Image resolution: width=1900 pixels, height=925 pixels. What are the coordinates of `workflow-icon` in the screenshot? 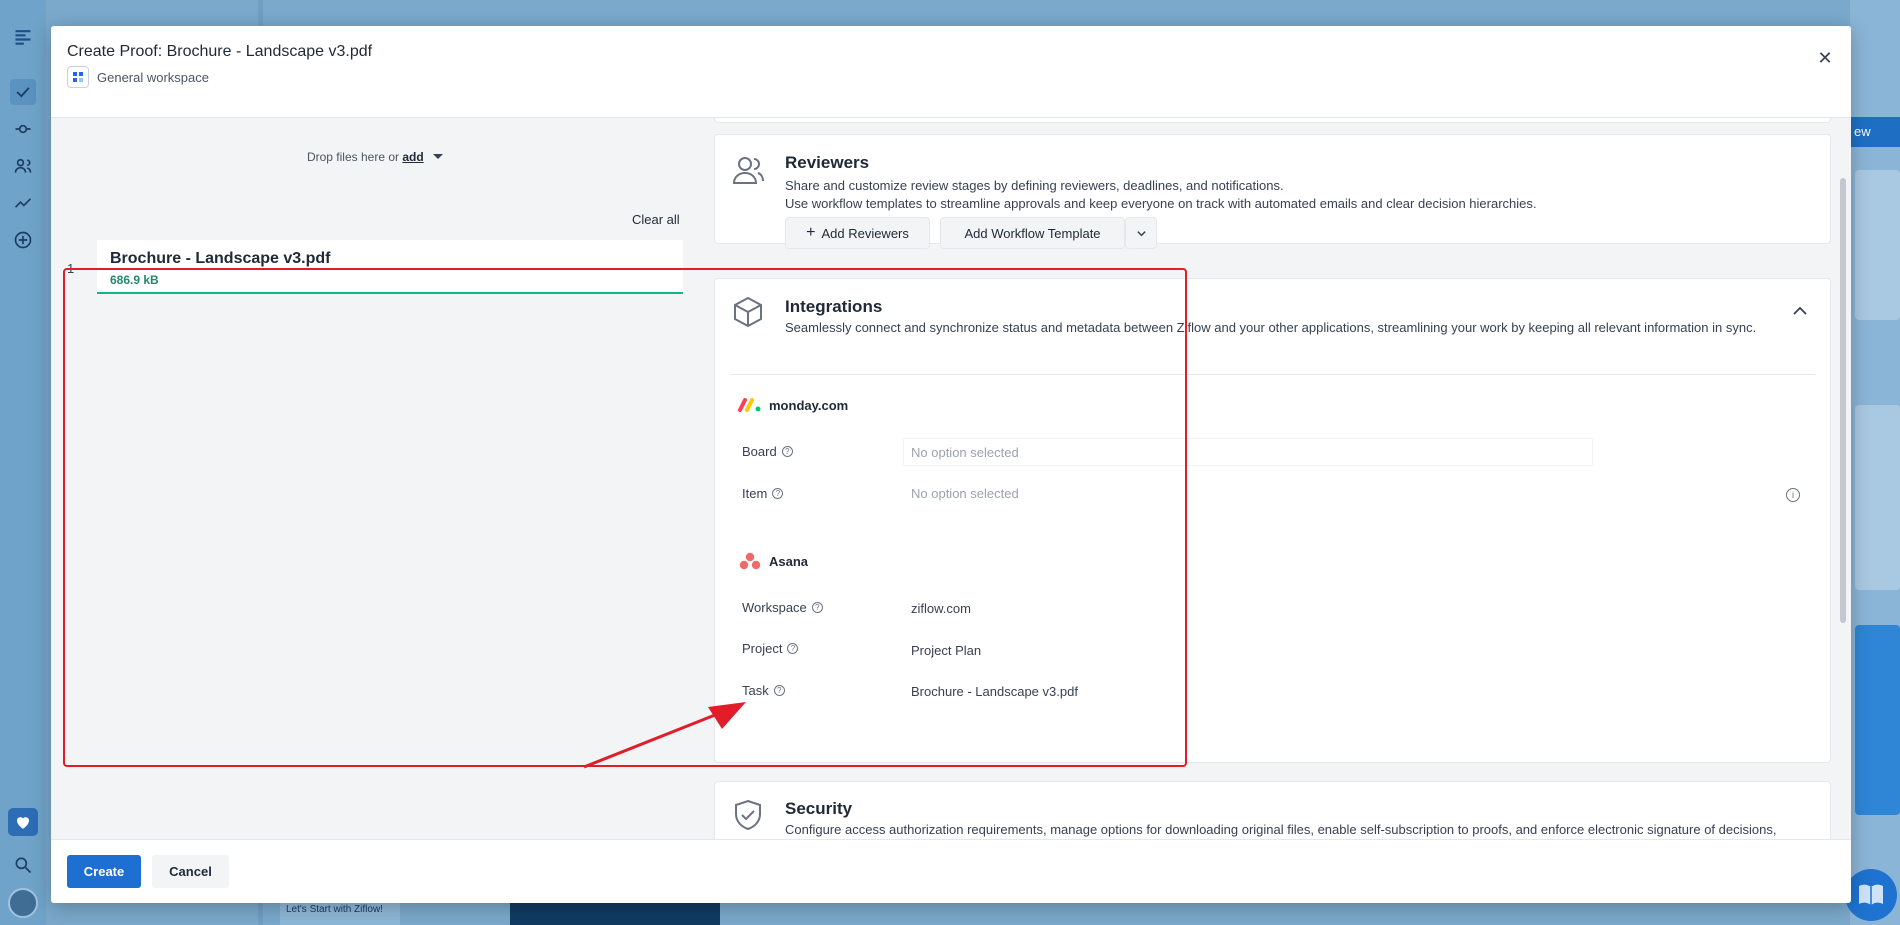 It's located at (23, 129).